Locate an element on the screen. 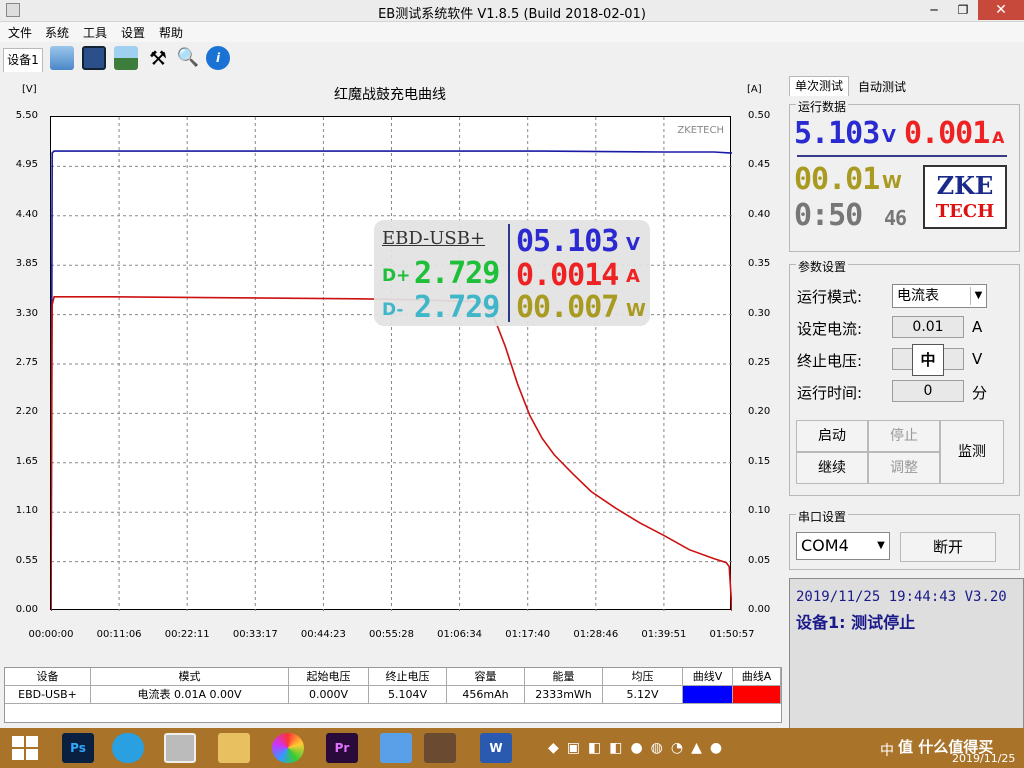  overlay-current-unit: A is located at coordinates (633, 276).